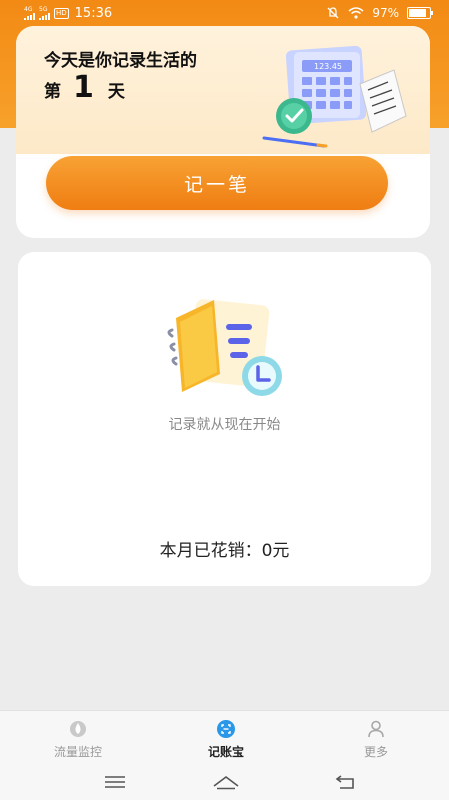 The width and height of the screenshot is (449, 800). I want to click on calculator-display: 123.45, so click(328, 66).